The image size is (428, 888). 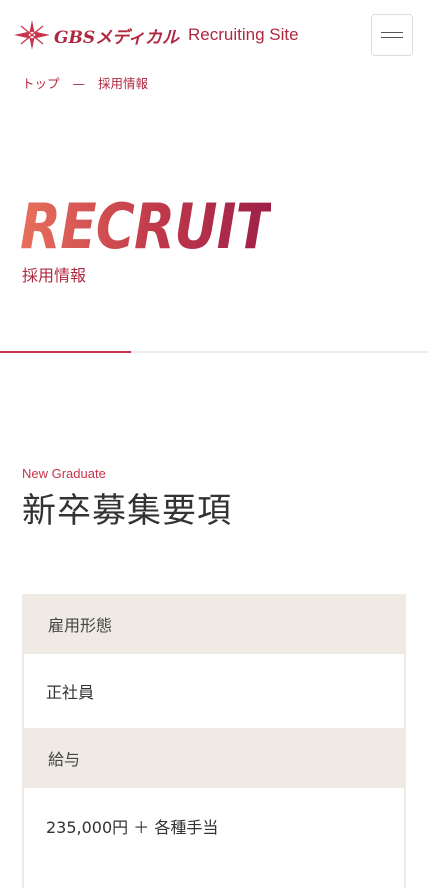 I want to click on section-title: 新卒募集要項, so click(x=127, y=511).